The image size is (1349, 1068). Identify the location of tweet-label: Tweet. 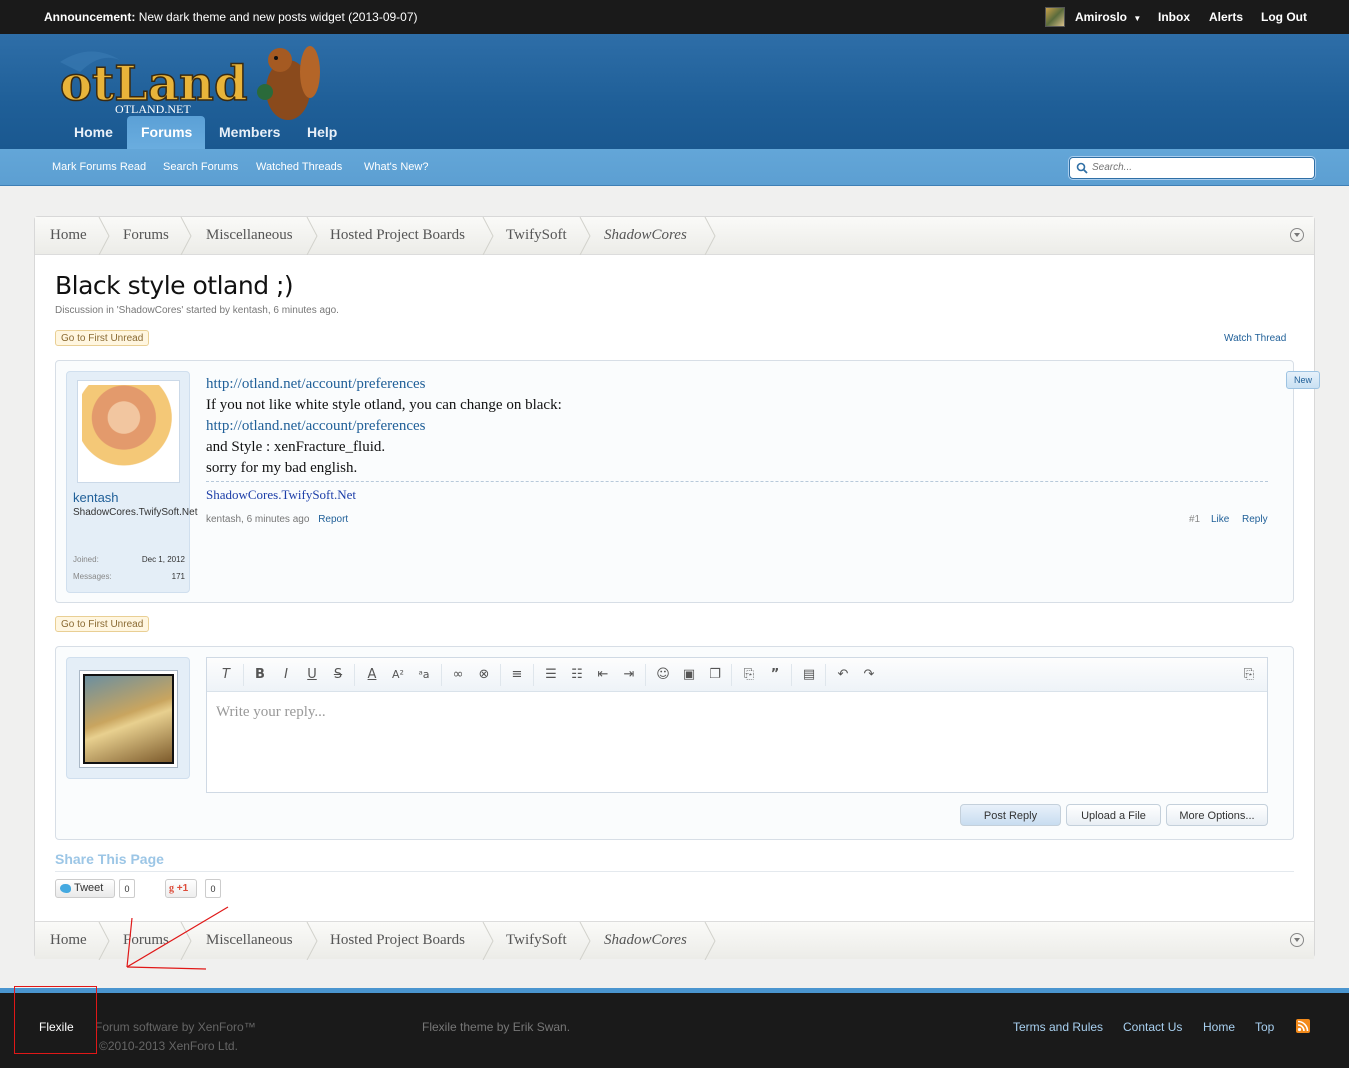
(89, 888).